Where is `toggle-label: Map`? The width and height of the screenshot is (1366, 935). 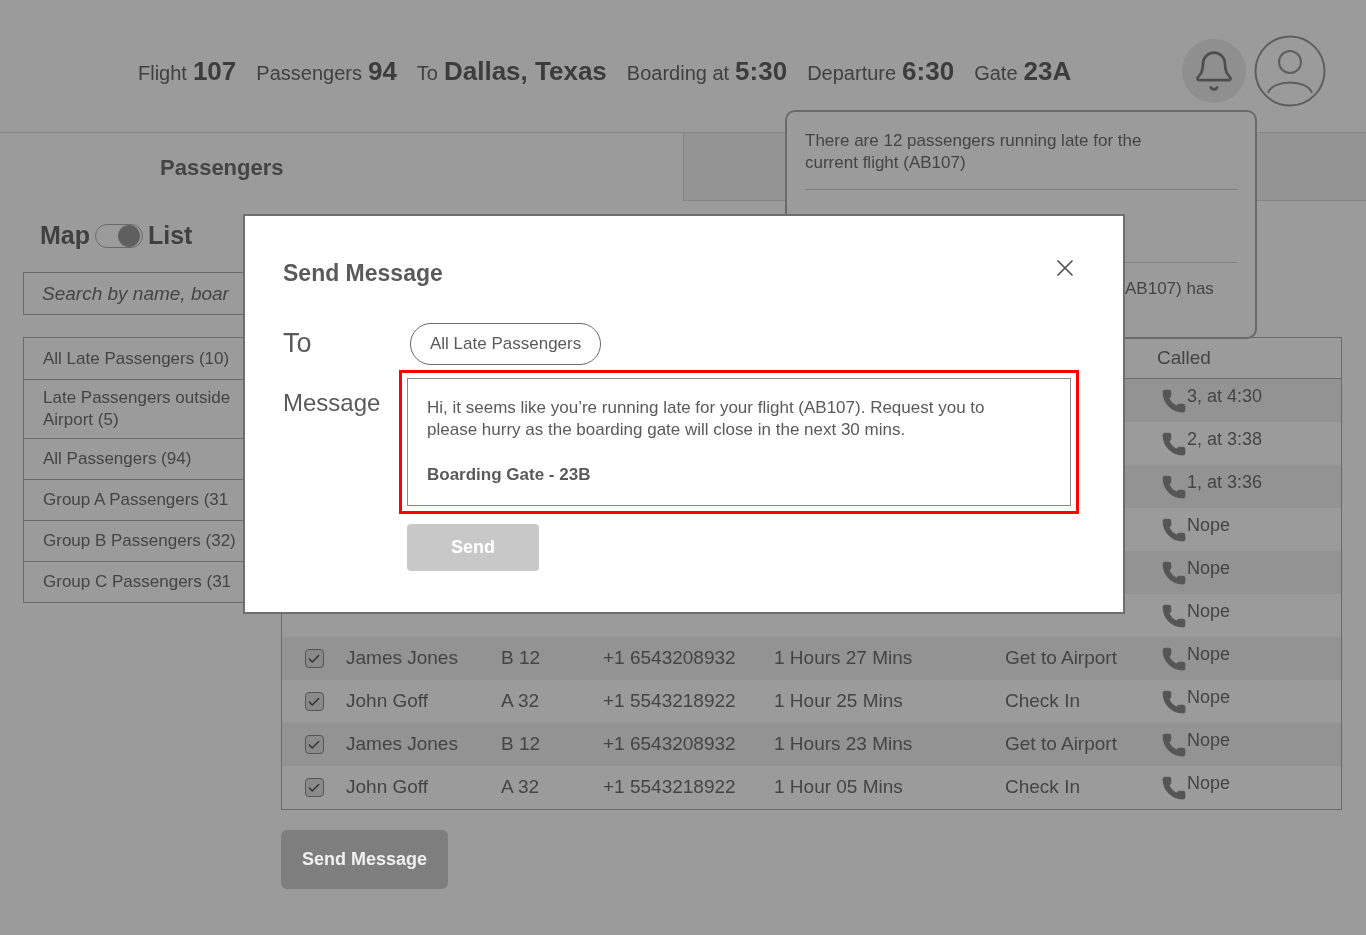 toggle-label: Map is located at coordinates (65, 236).